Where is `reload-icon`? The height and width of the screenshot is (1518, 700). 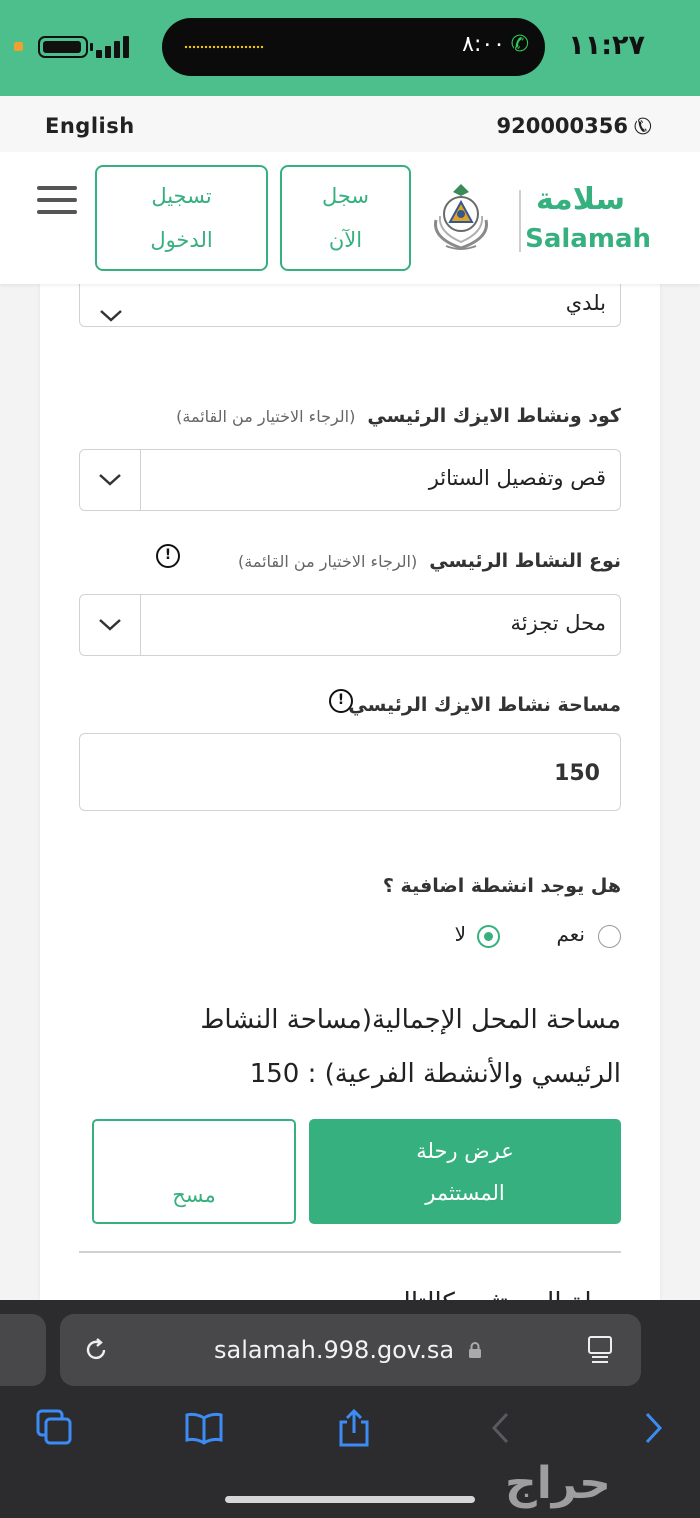
reload-icon is located at coordinates (96, 1350).